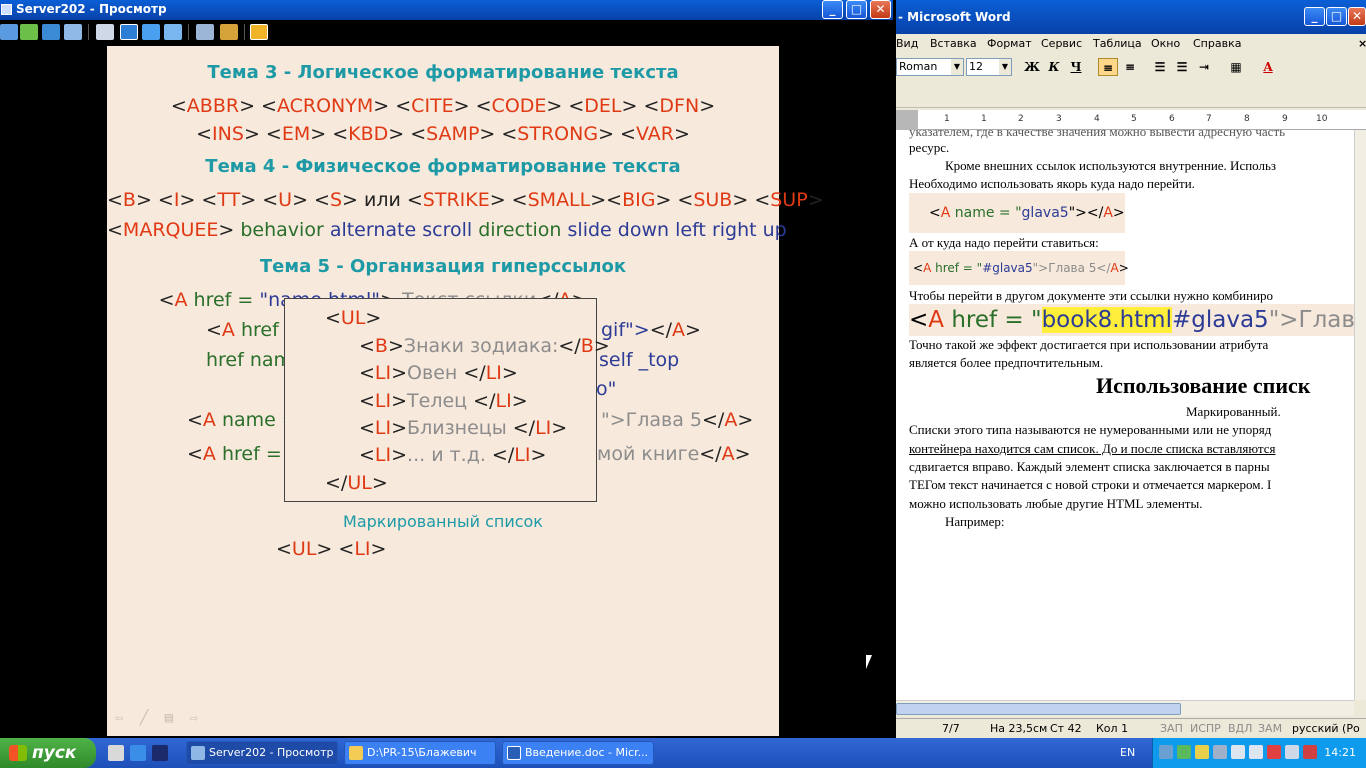 The width and height of the screenshot is (1366, 768). What do you see at coordinates (1160, 67) in the screenshot?
I see `numbered-list-icon: ☰` at bounding box center [1160, 67].